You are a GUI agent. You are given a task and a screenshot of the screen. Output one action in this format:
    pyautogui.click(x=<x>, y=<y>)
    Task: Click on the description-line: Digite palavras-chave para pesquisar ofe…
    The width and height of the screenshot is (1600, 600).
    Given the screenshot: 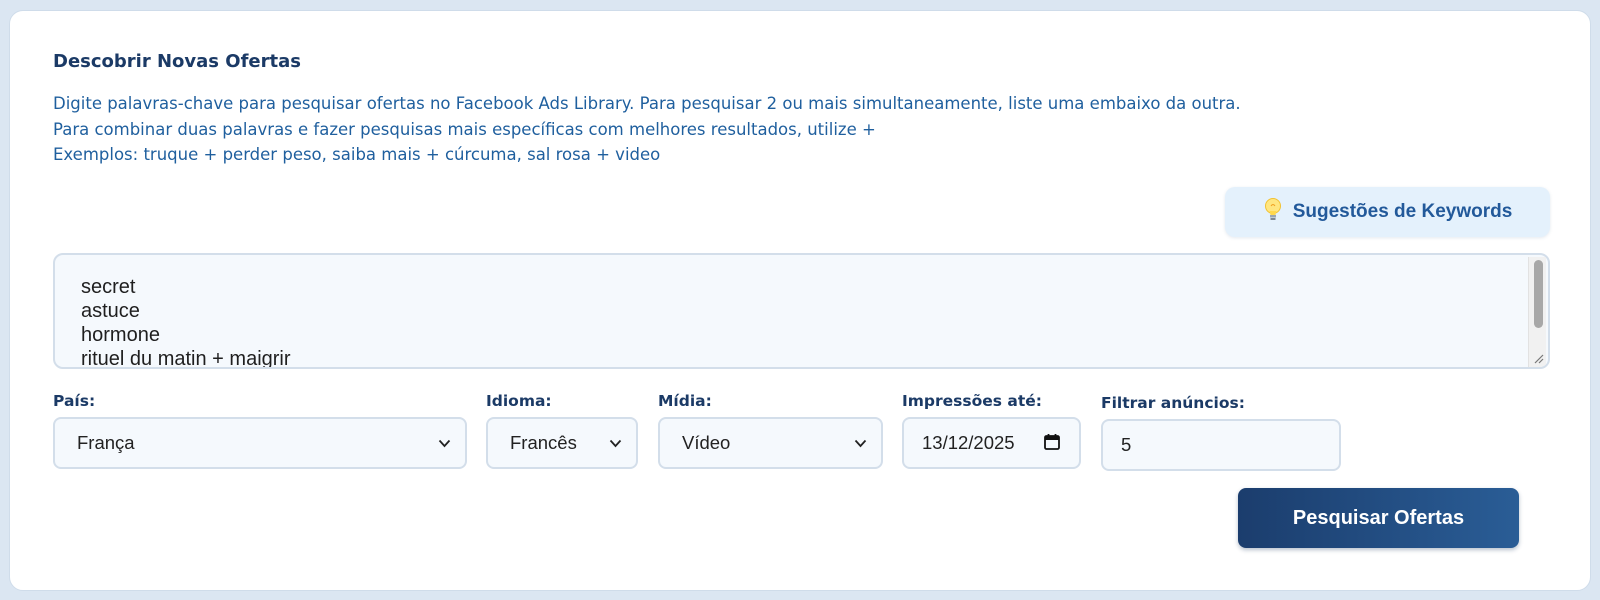 What is the action you would take?
    pyautogui.click(x=647, y=103)
    